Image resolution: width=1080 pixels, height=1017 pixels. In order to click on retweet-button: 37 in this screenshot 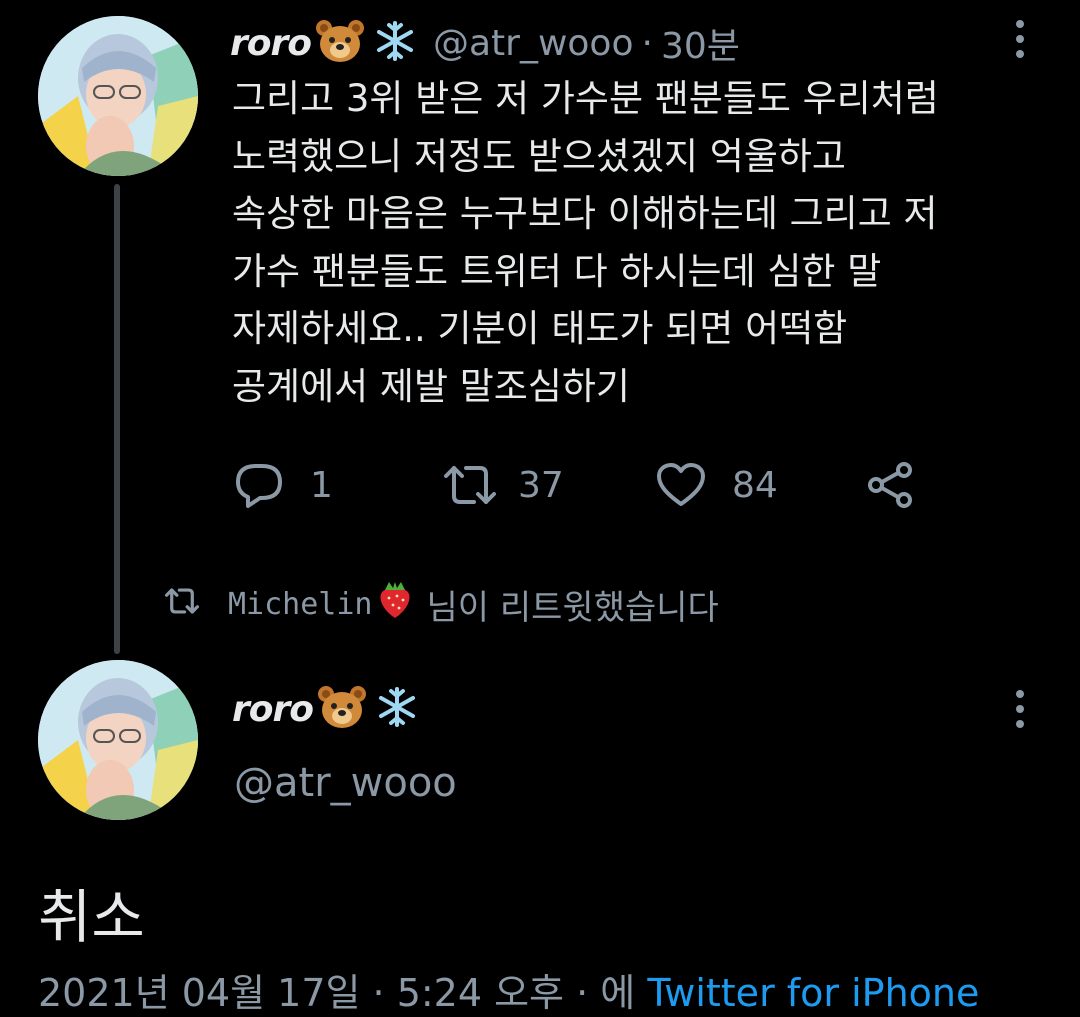, I will do `click(503, 485)`.